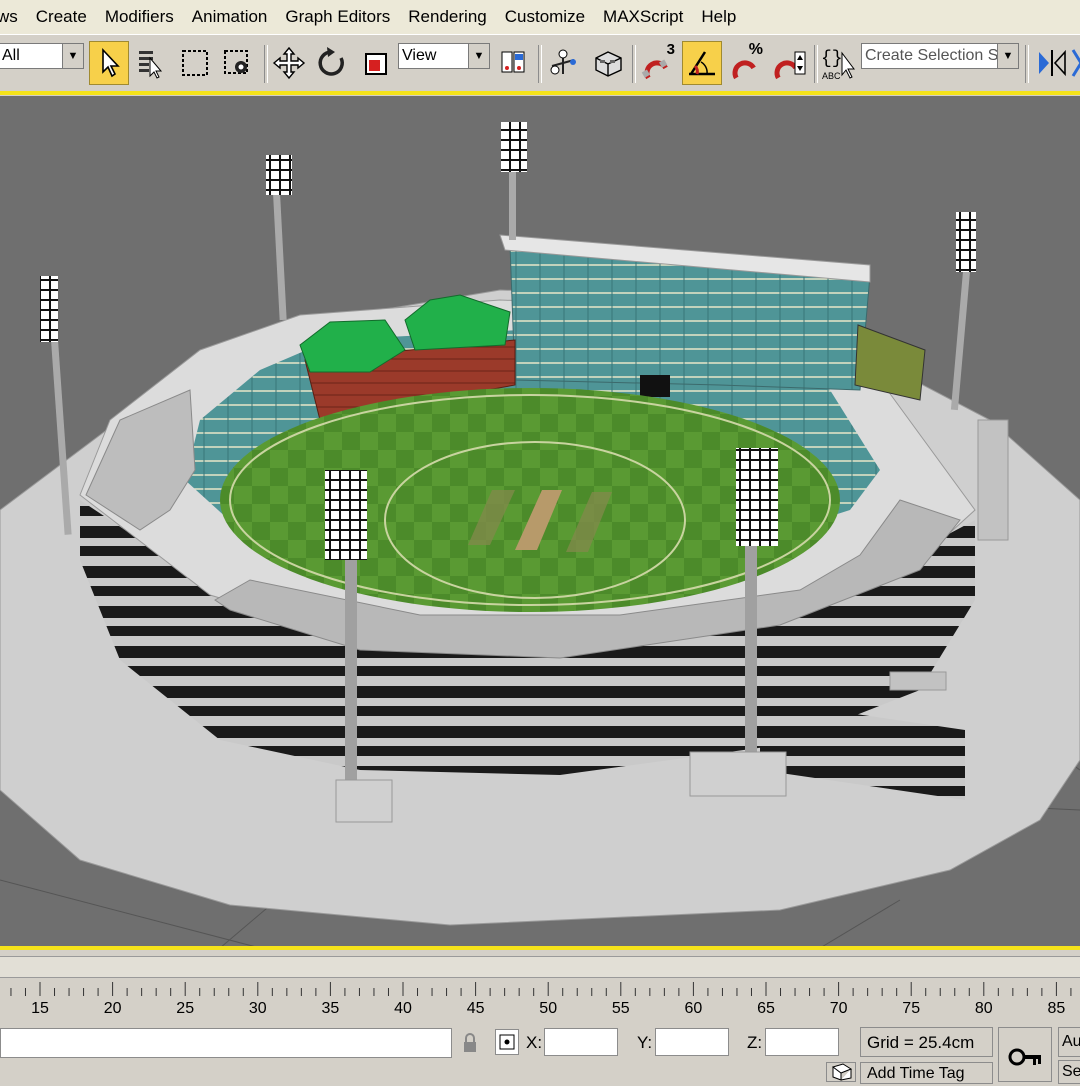 This screenshot has width=1080, height=1086. Describe the element at coordinates (545, 17) in the screenshot. I see `menu-item-customize: Customize` at that location.